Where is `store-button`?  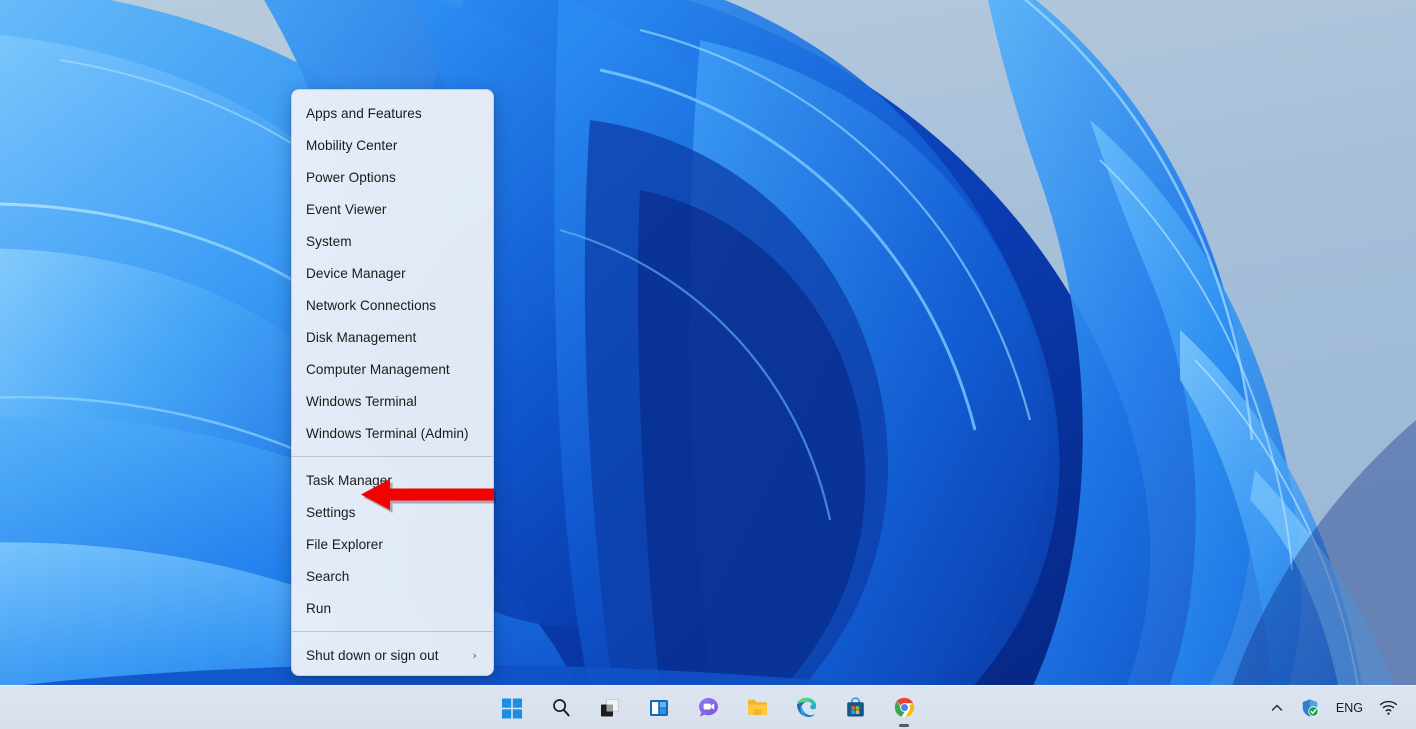
store-button is located at coordinates (855, 708).